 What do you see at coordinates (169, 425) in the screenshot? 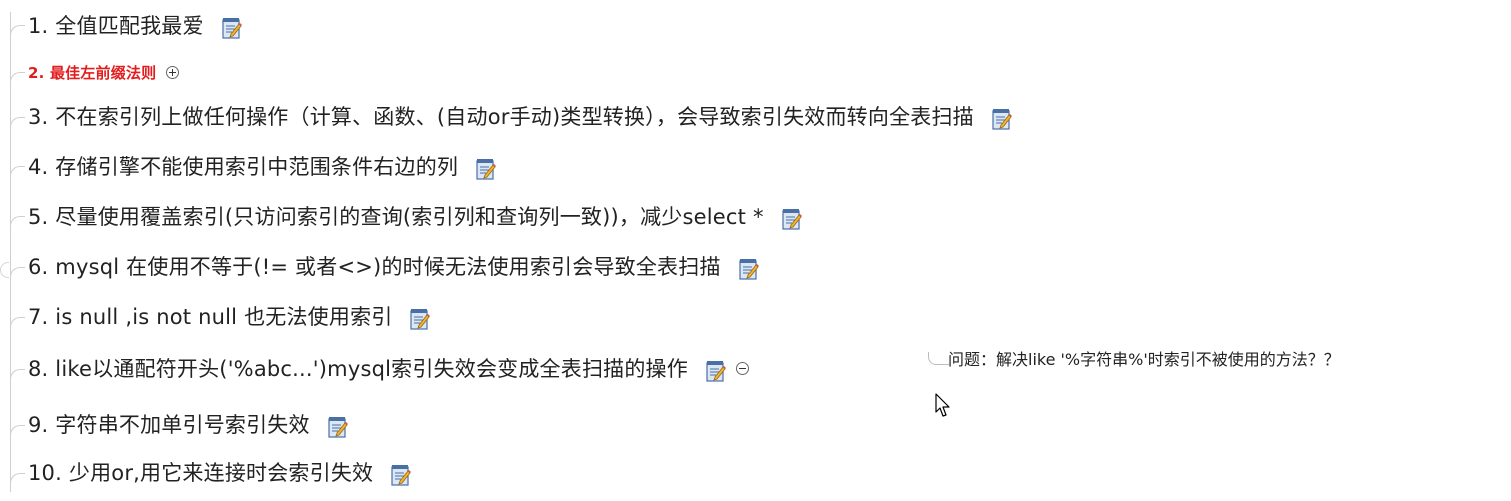
I see `node-label: 9. 字符串不加单引号索引失效` at bounding box center [169, 425].